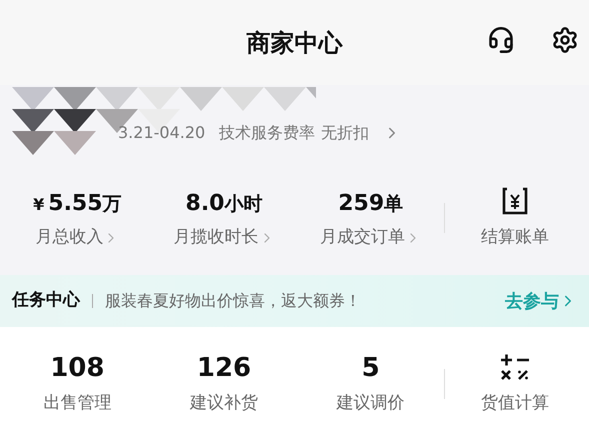  What do you see at coordinates (541, 301) in the screenshot?
I see `join-link: 去参与` at bounding box center [541, 301].